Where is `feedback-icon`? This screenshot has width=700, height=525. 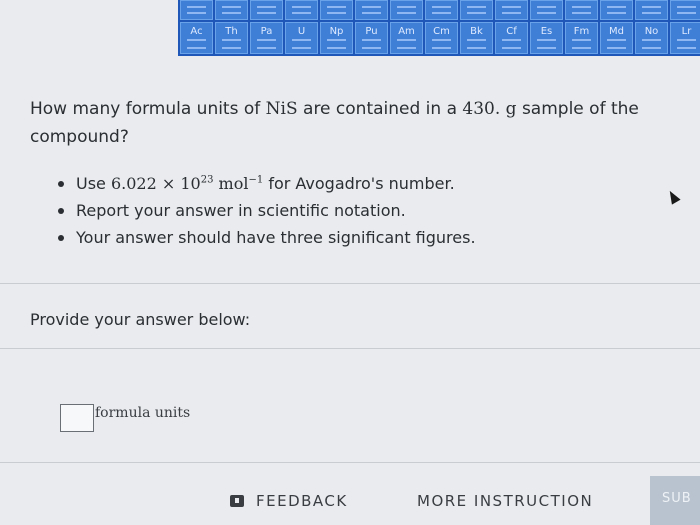
feedback-icon is located at coordinates (237, 501).